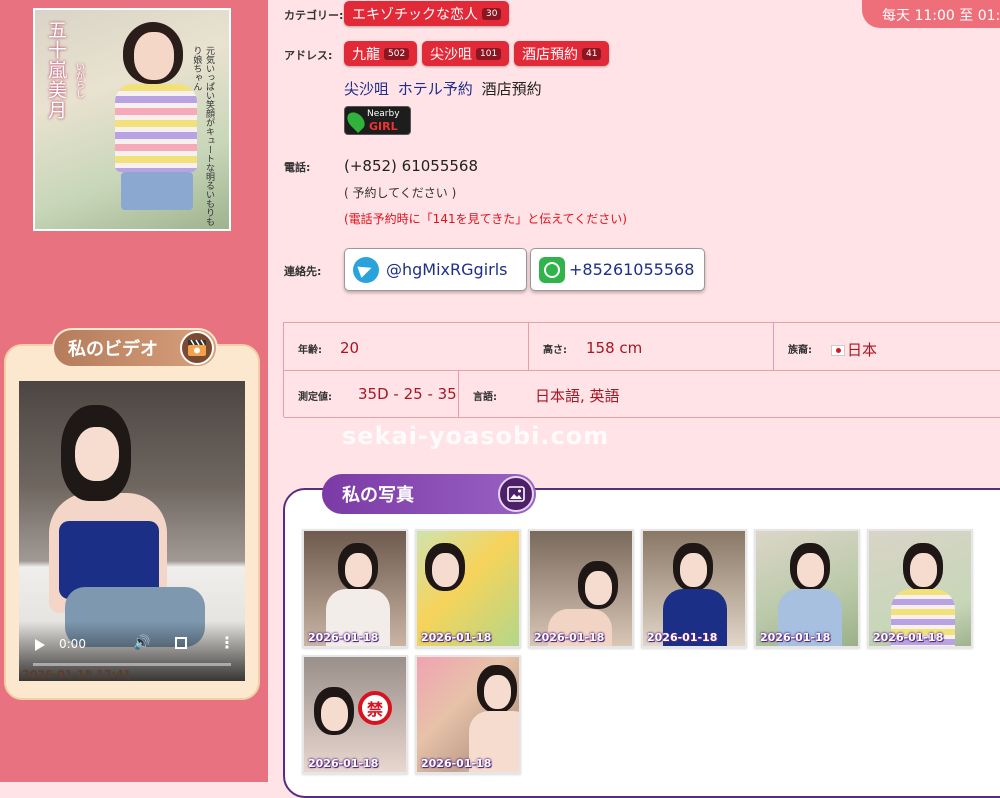  Describe the element at coordinates (154, 56) in the screenshot. I see `profile-photo-face` at that location.